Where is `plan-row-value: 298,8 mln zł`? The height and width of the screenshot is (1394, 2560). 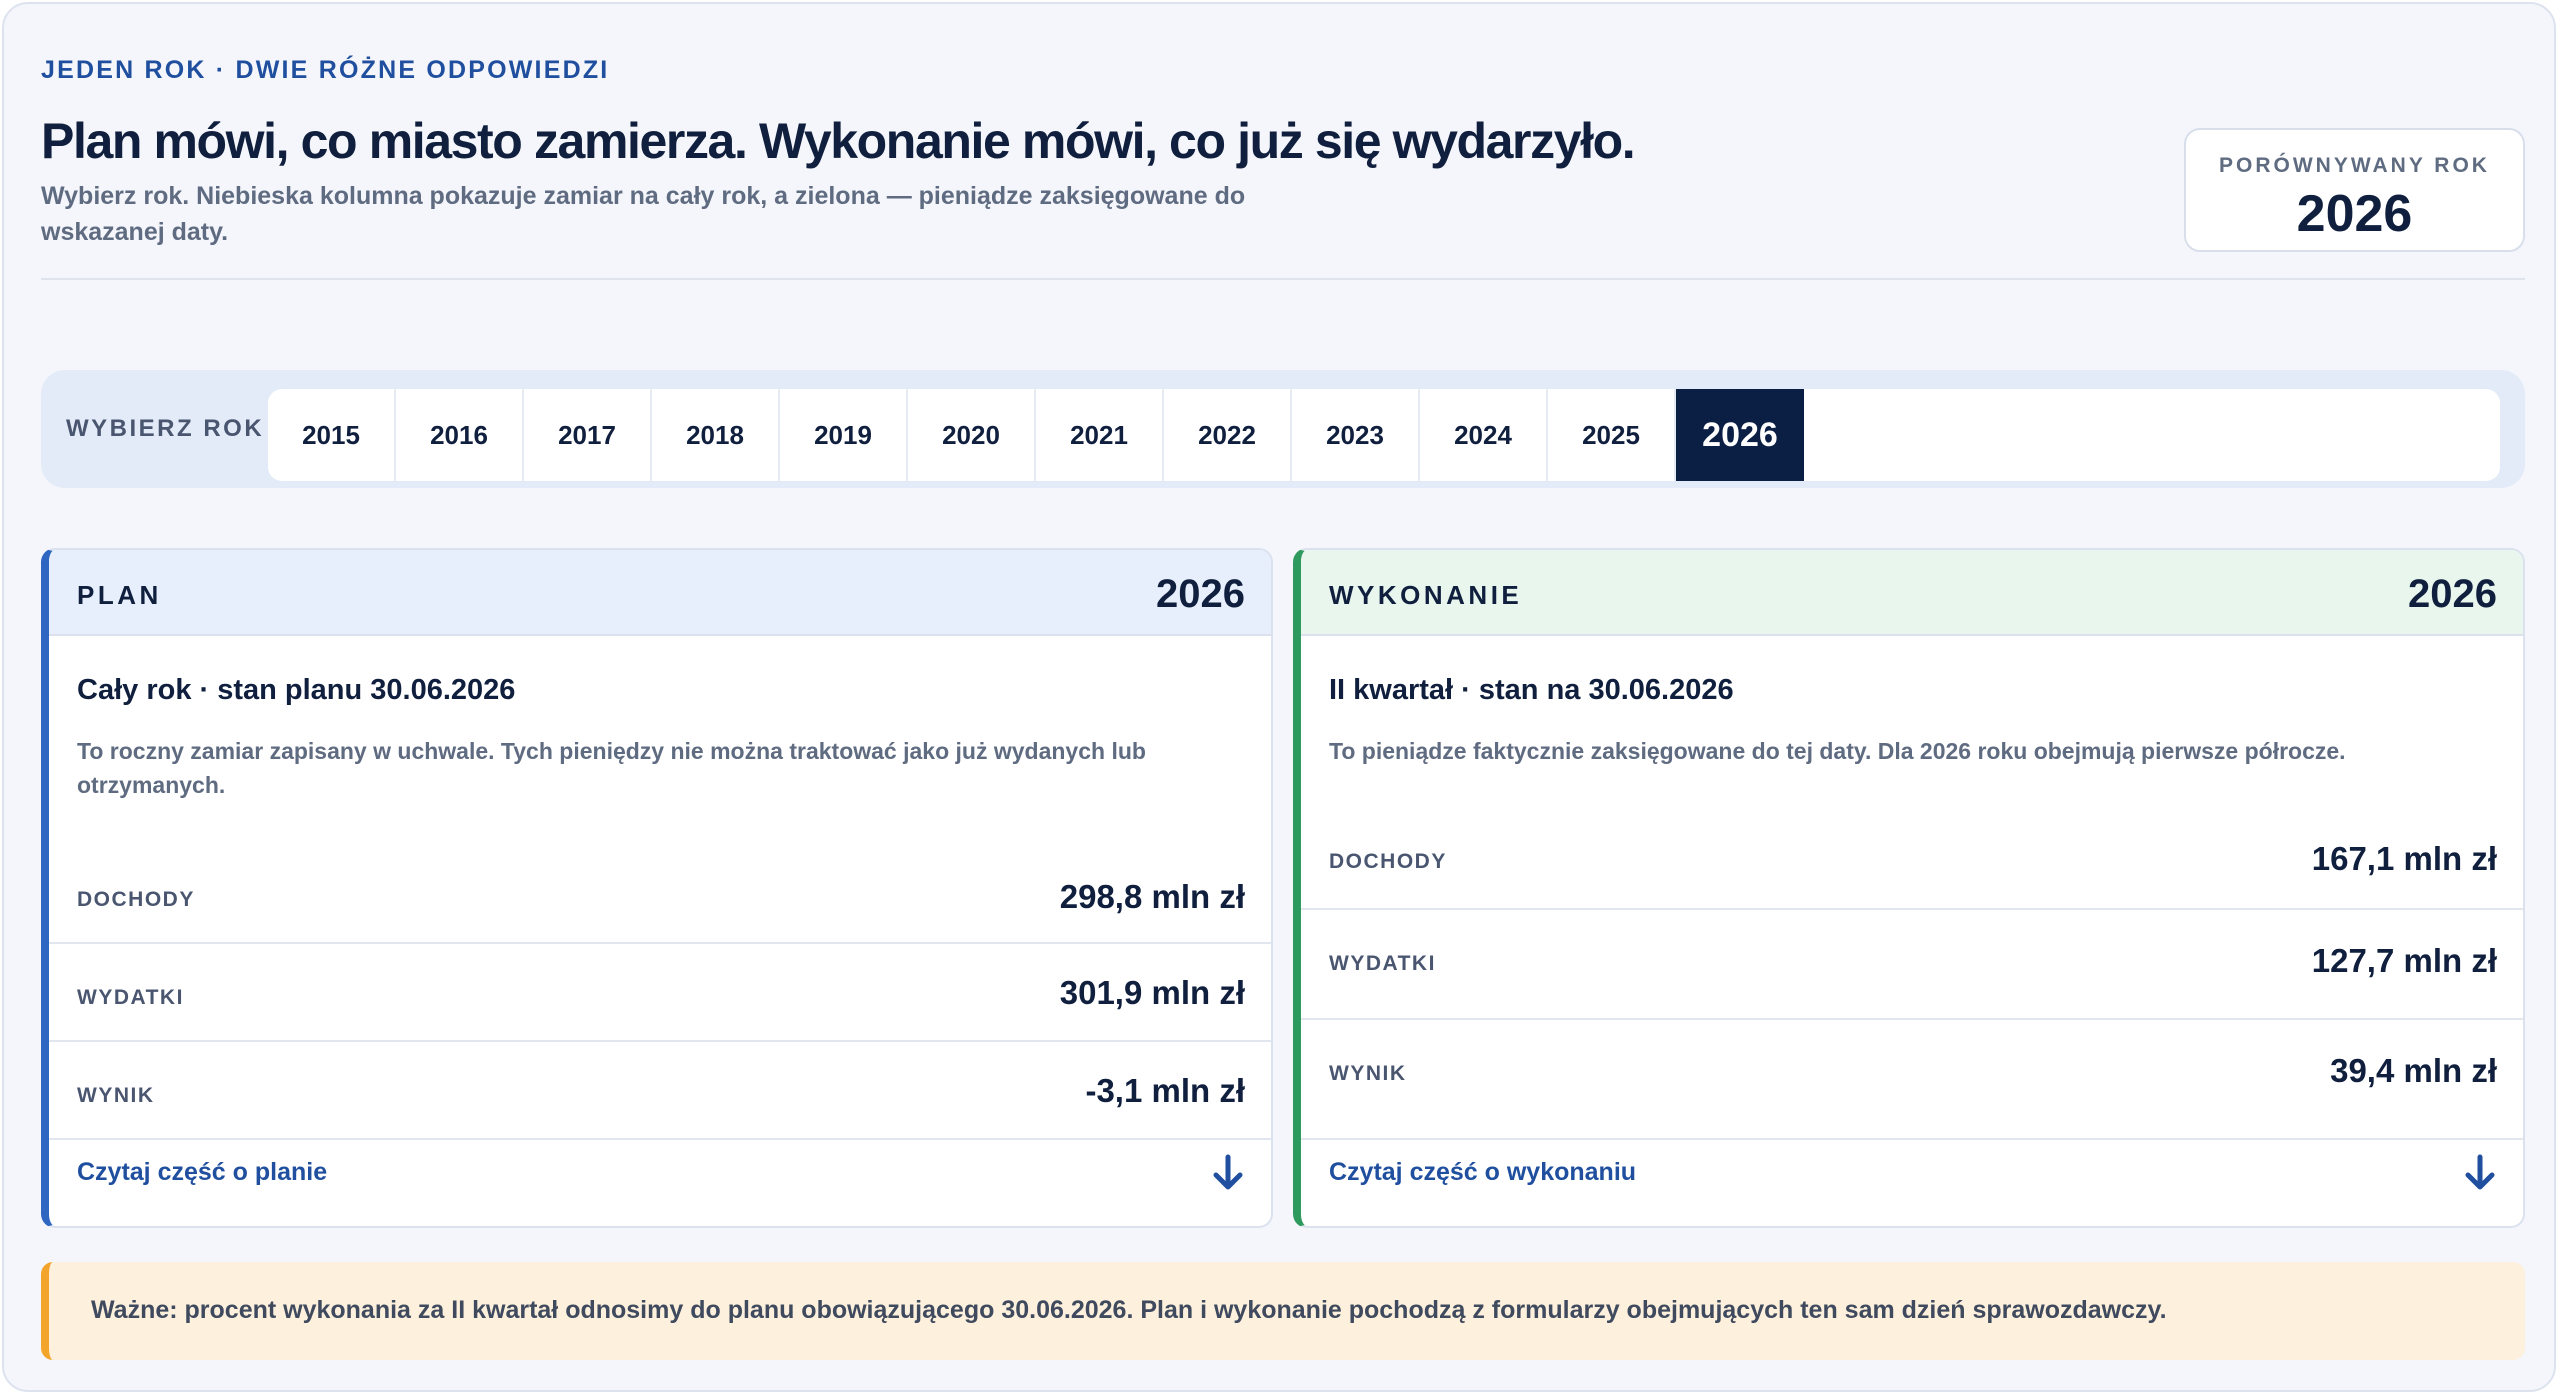 plan-row-value: 298,8 mln zł is located at coordinates (1152, 896).